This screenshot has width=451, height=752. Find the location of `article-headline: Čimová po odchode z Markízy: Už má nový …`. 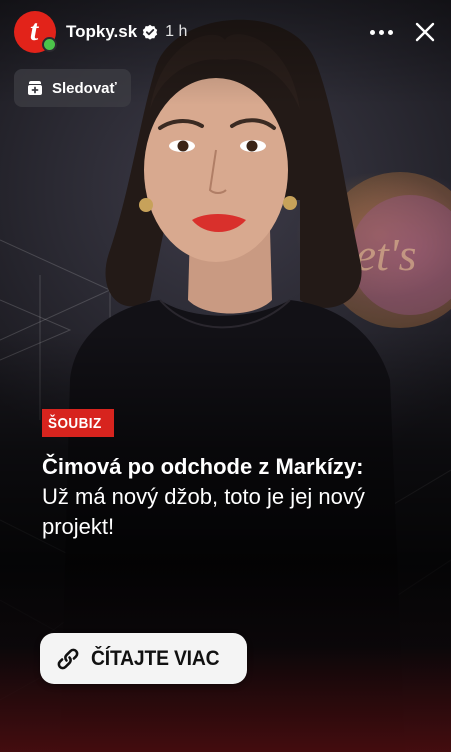

article-headline: Čimová po odchode z Markízy: Už má nový … is located at coordinates (212, 497).